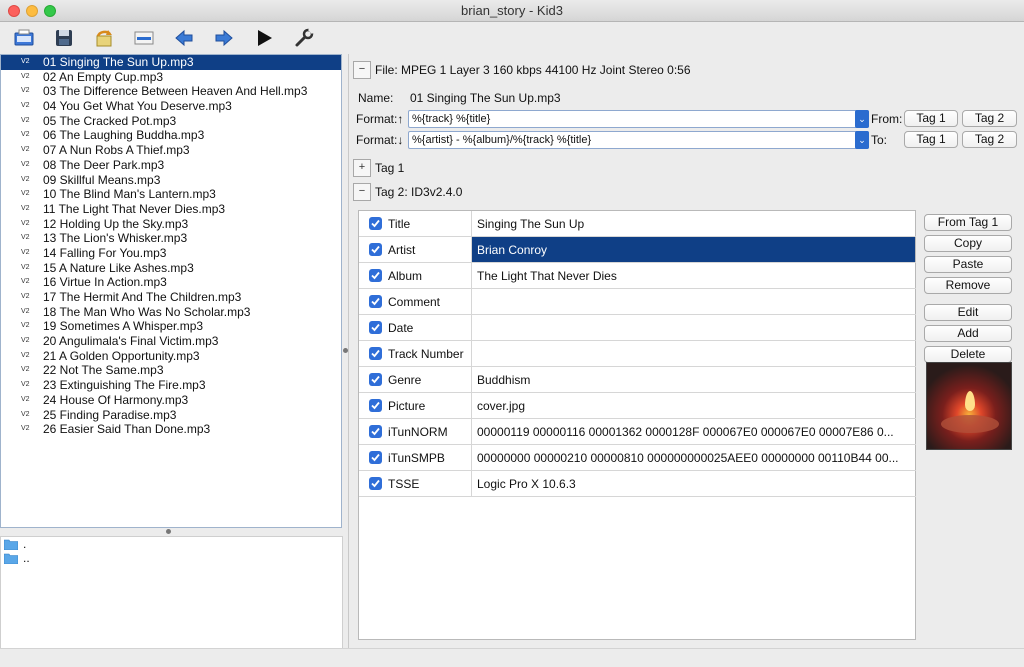 The height and width of the screenshot is (667, 1024). What do you see at coordinates (931, 118) in the screenshot?
I see `from-tag1-button: Tag 1` at bounding box center [931, 118].